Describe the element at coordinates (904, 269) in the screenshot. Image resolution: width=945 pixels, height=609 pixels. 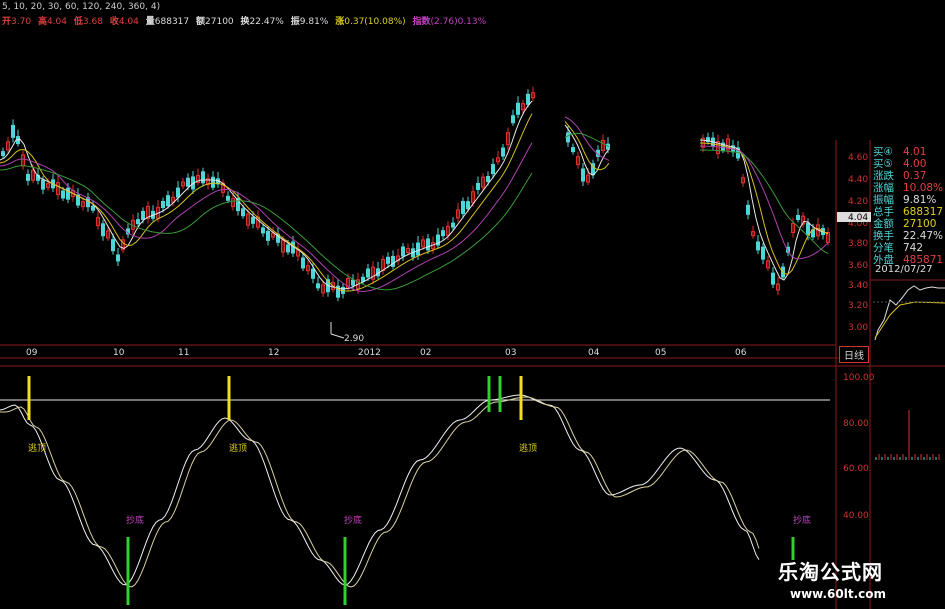
I see `quote-date: 2012/07/27` at that location.